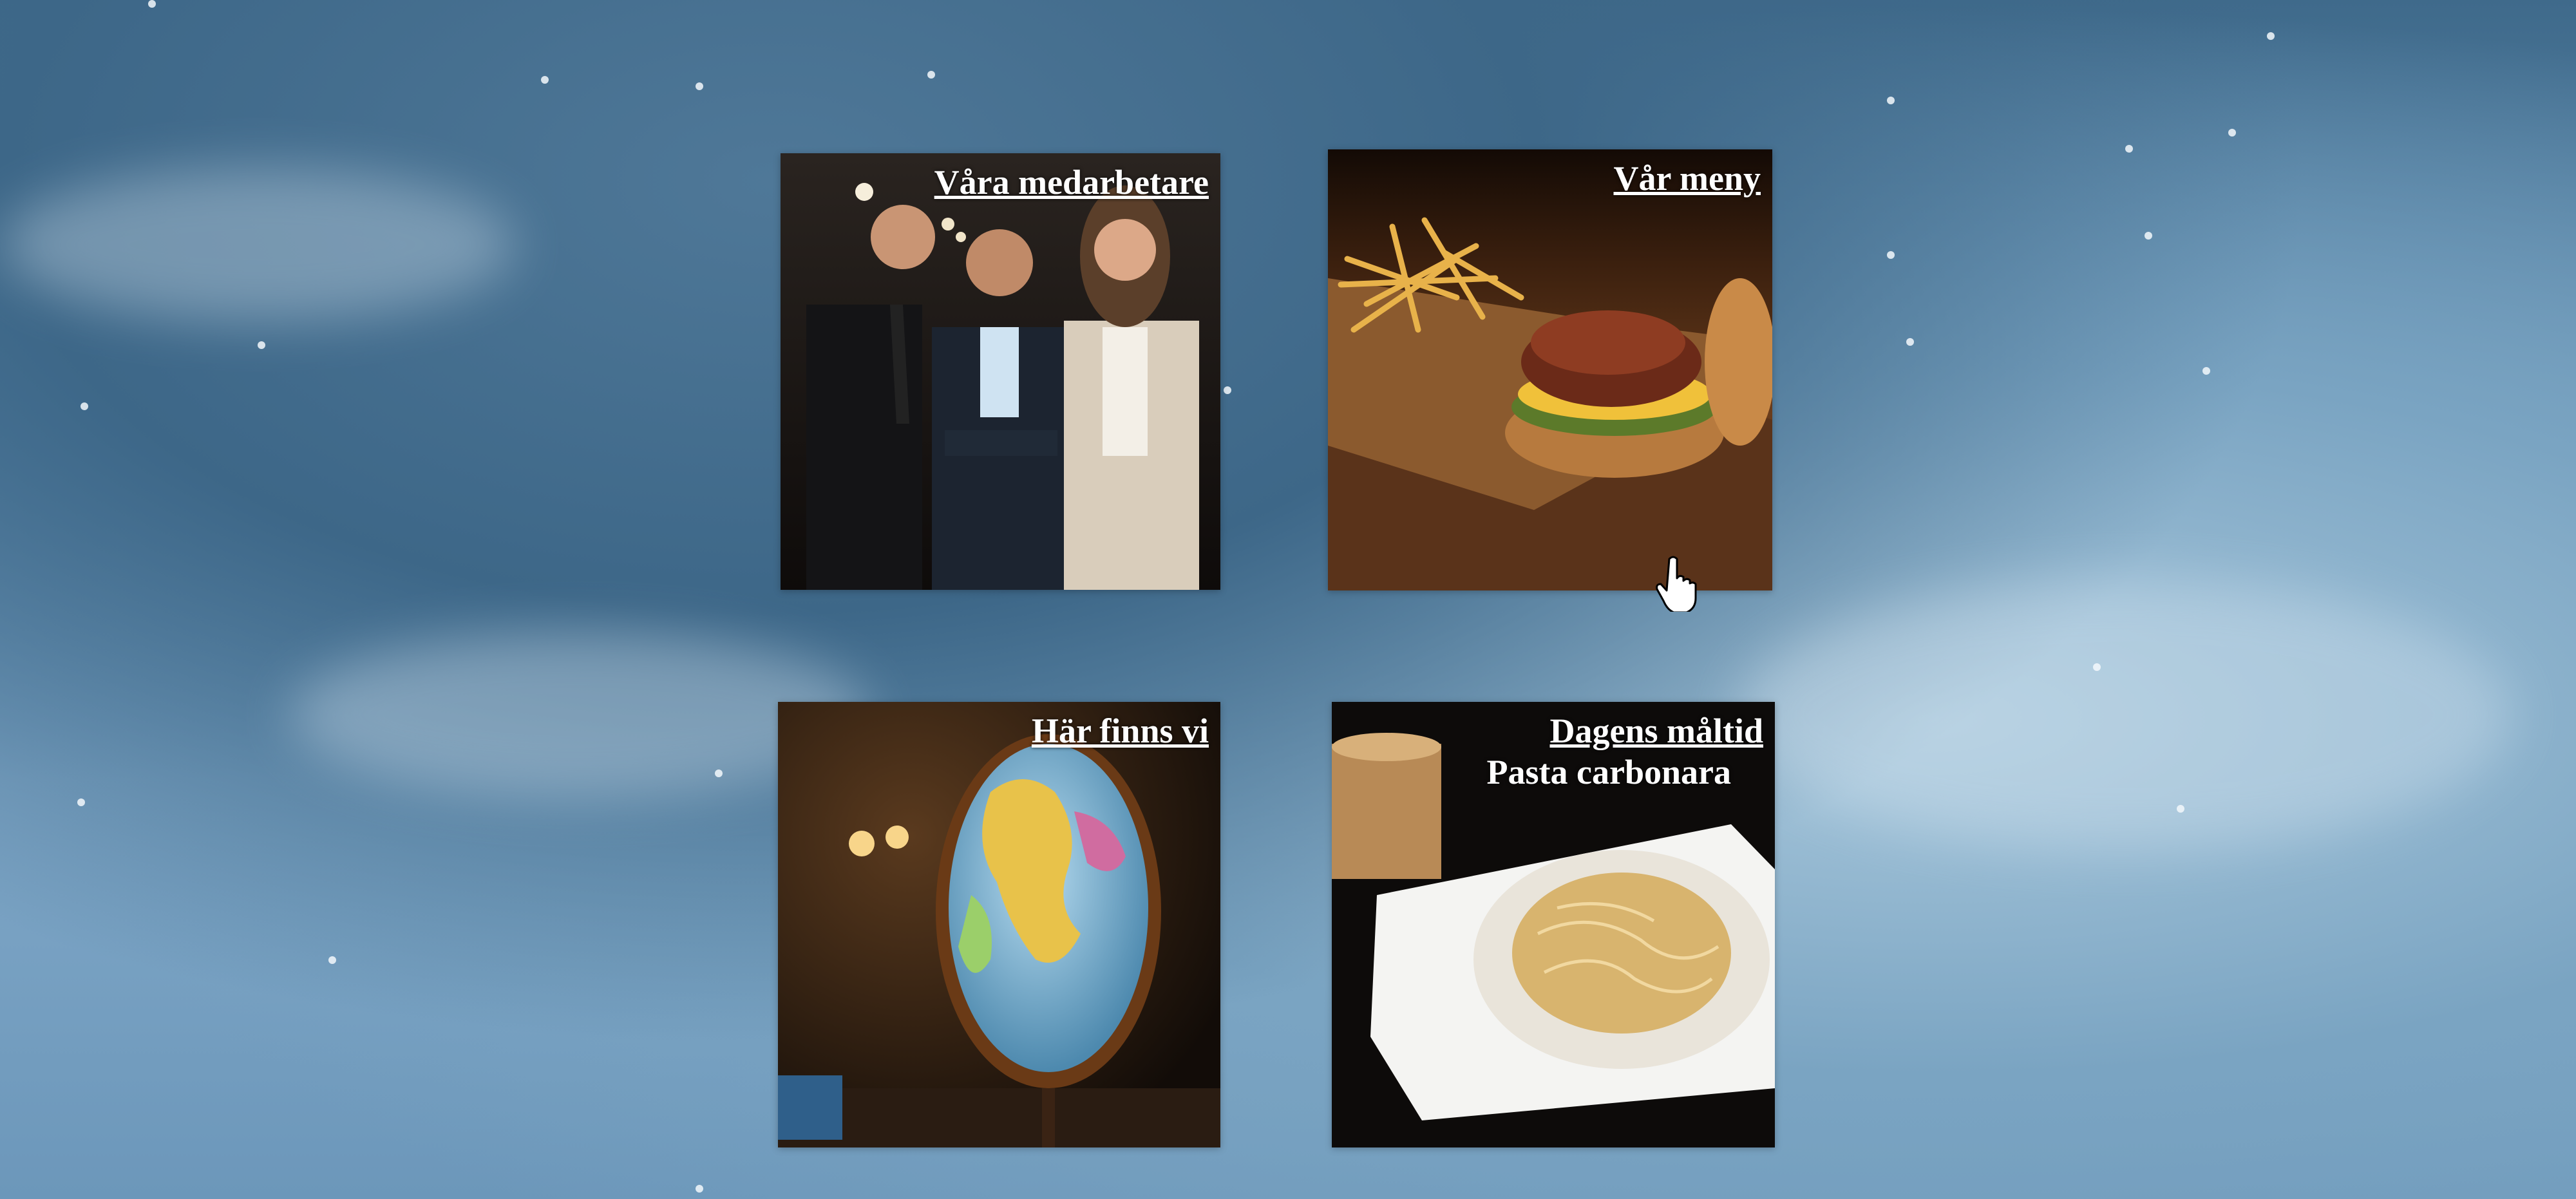 This screenshot has width=2576, height=1199. I want to click on burger-photo, so click(1550, 369).